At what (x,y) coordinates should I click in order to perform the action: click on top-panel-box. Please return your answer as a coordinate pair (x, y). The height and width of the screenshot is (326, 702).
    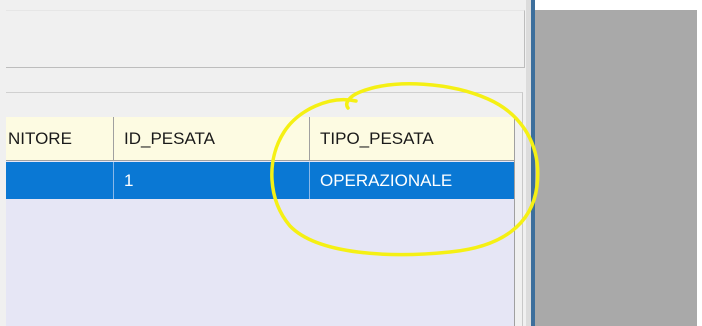
    Looking at the image, I should click on (265, 39).